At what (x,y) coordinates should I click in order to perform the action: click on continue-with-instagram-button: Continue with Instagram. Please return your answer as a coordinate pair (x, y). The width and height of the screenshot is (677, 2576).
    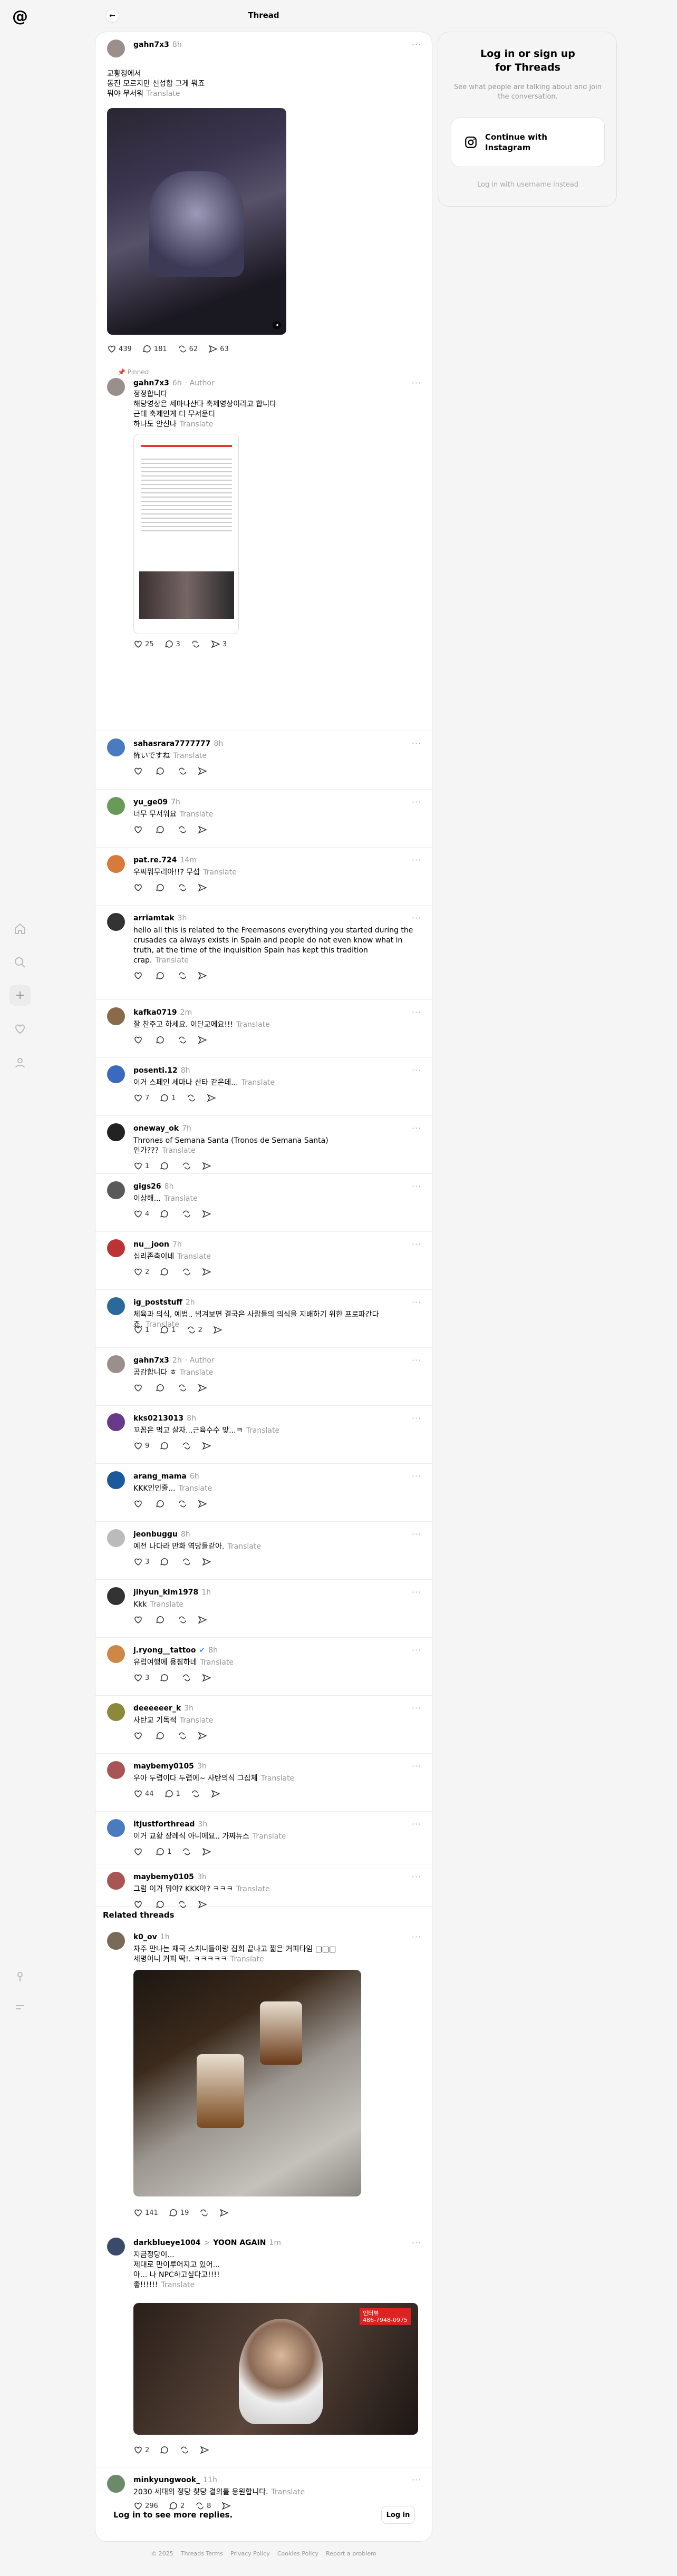
    Looking at the image, I should click on (528, 142).